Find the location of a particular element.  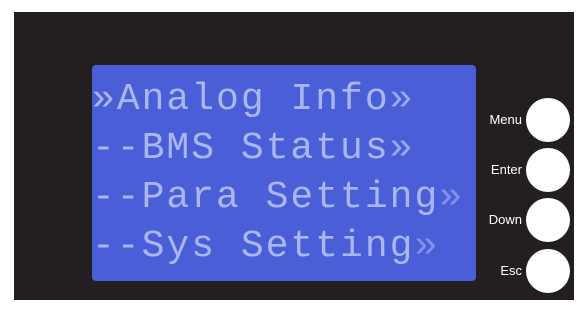

menu-key-label: Menu is located at coordinates (505, 119).